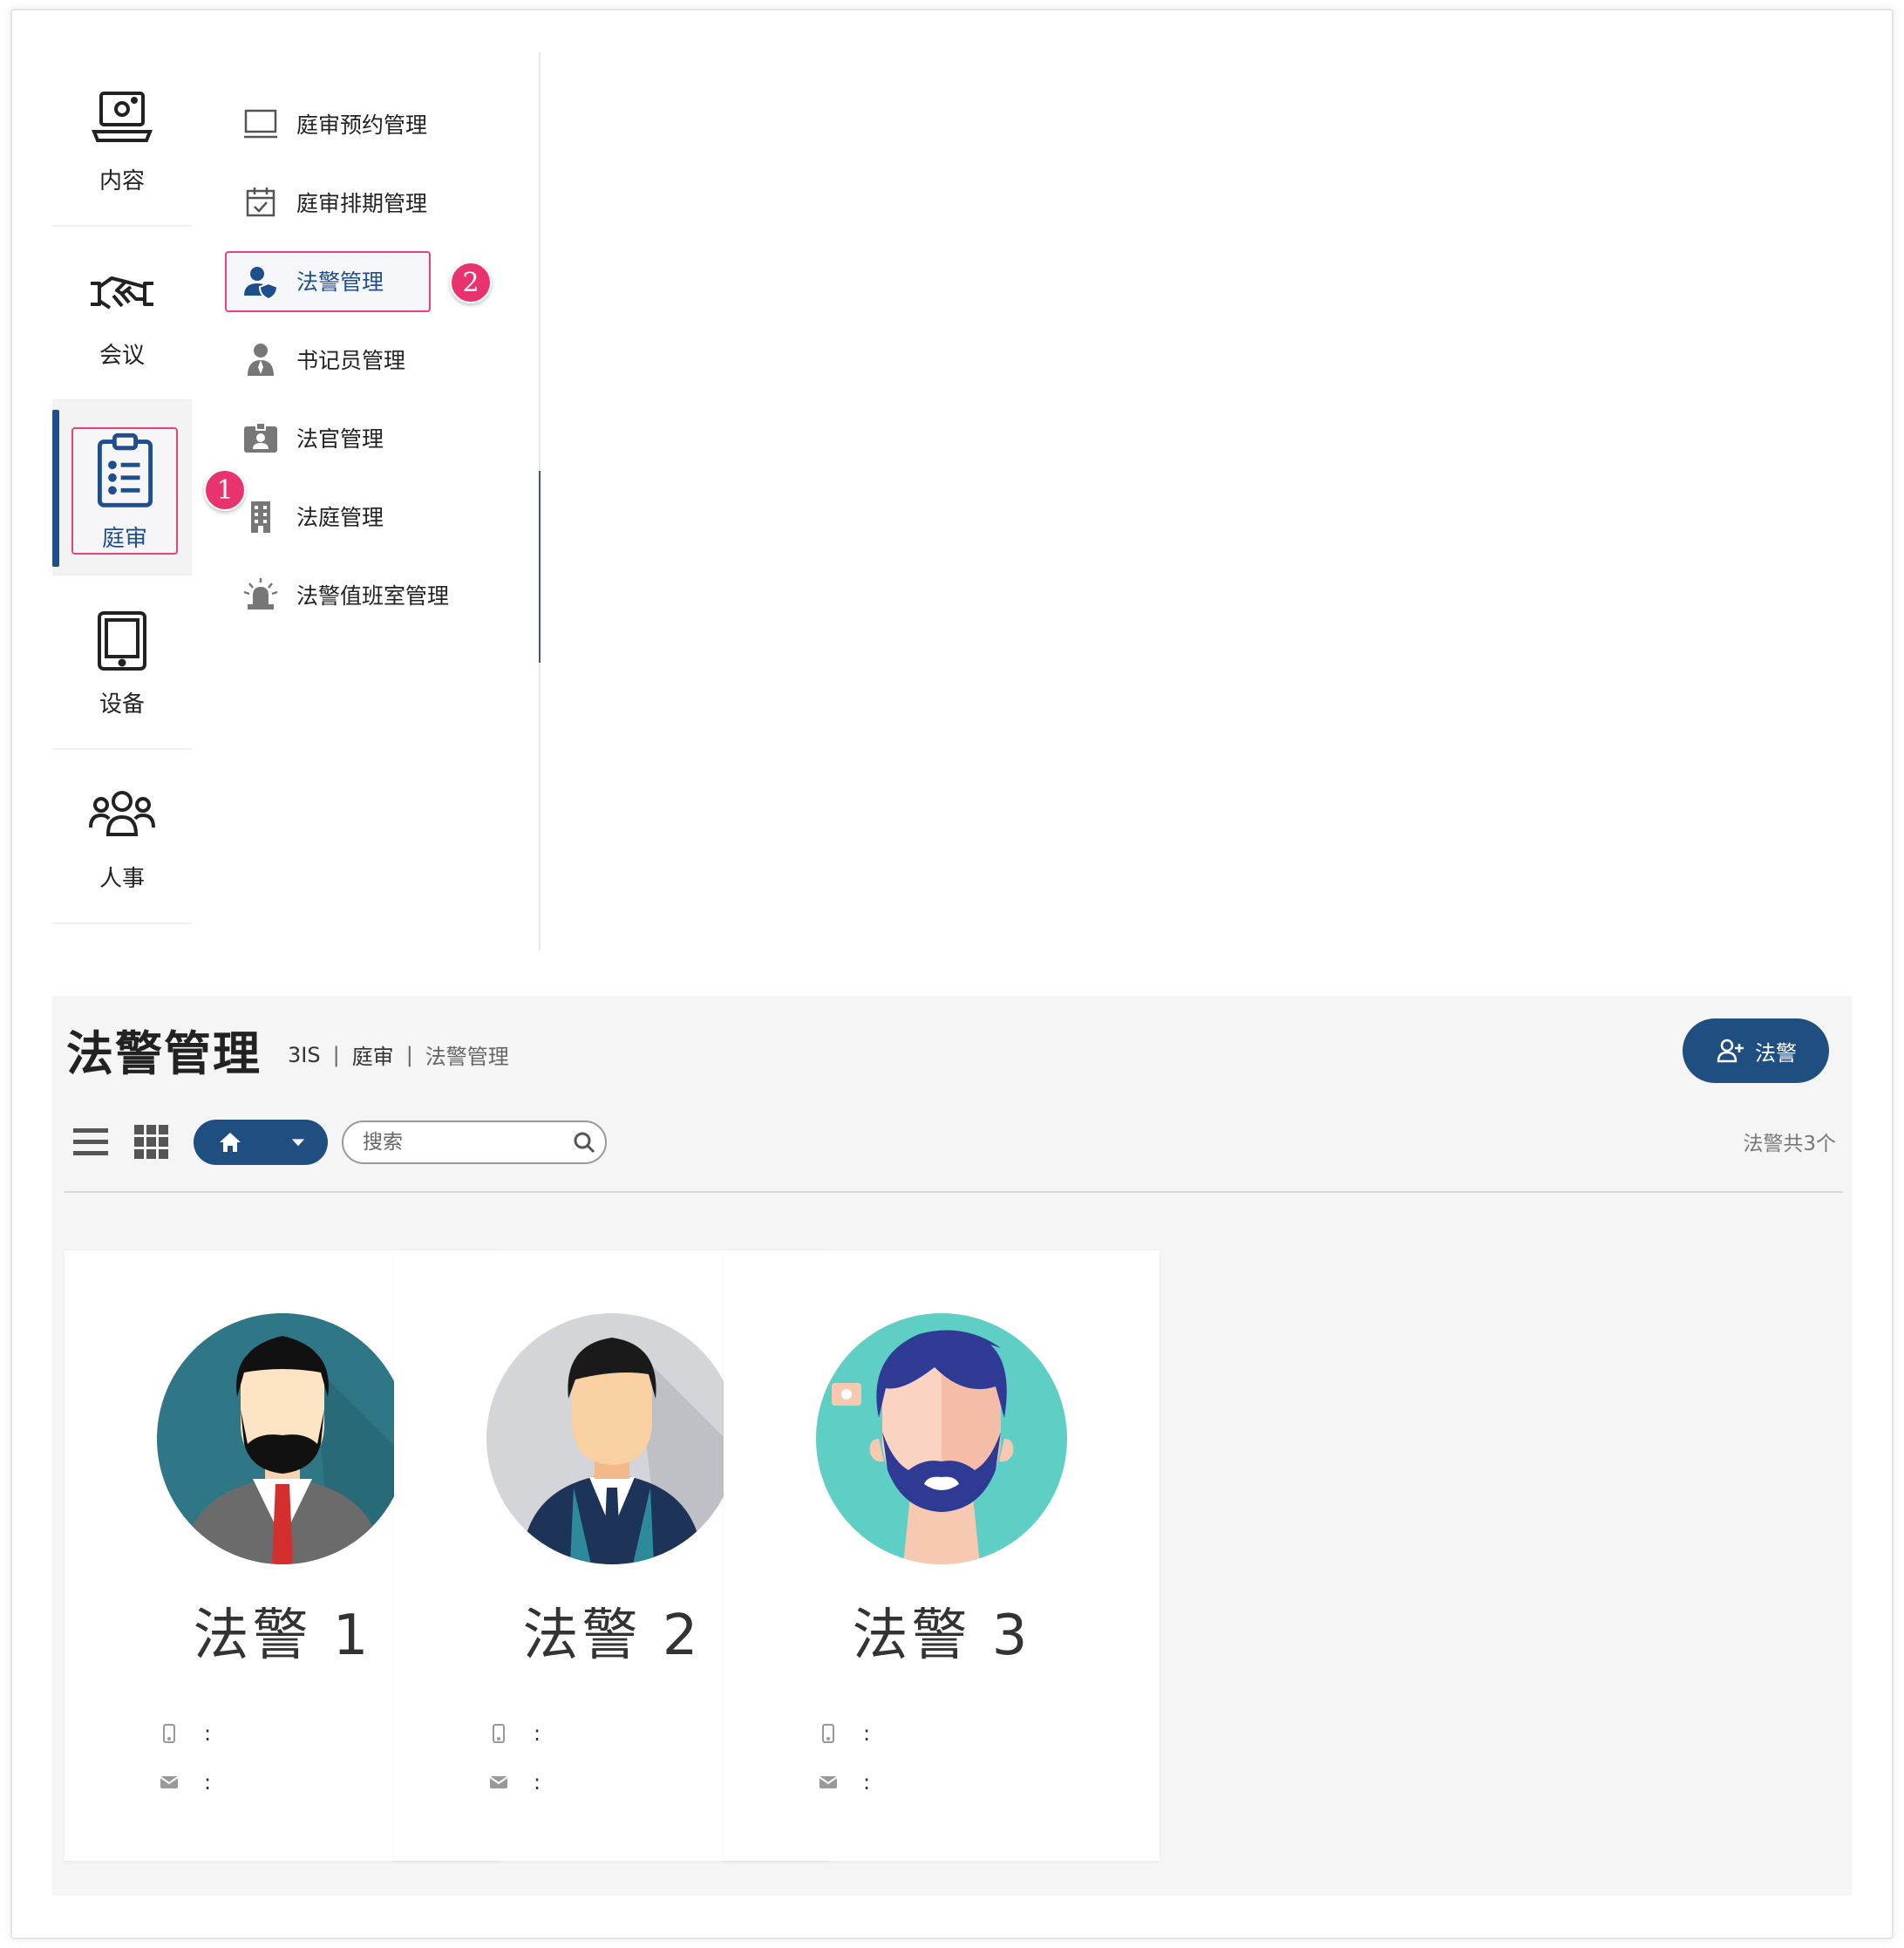 This screenshot has width=1904, height=1948. What do you see at coordinates (122, 878) in the screenshot?
I see `rail-label: 人事` at bounding box center [122, 878].